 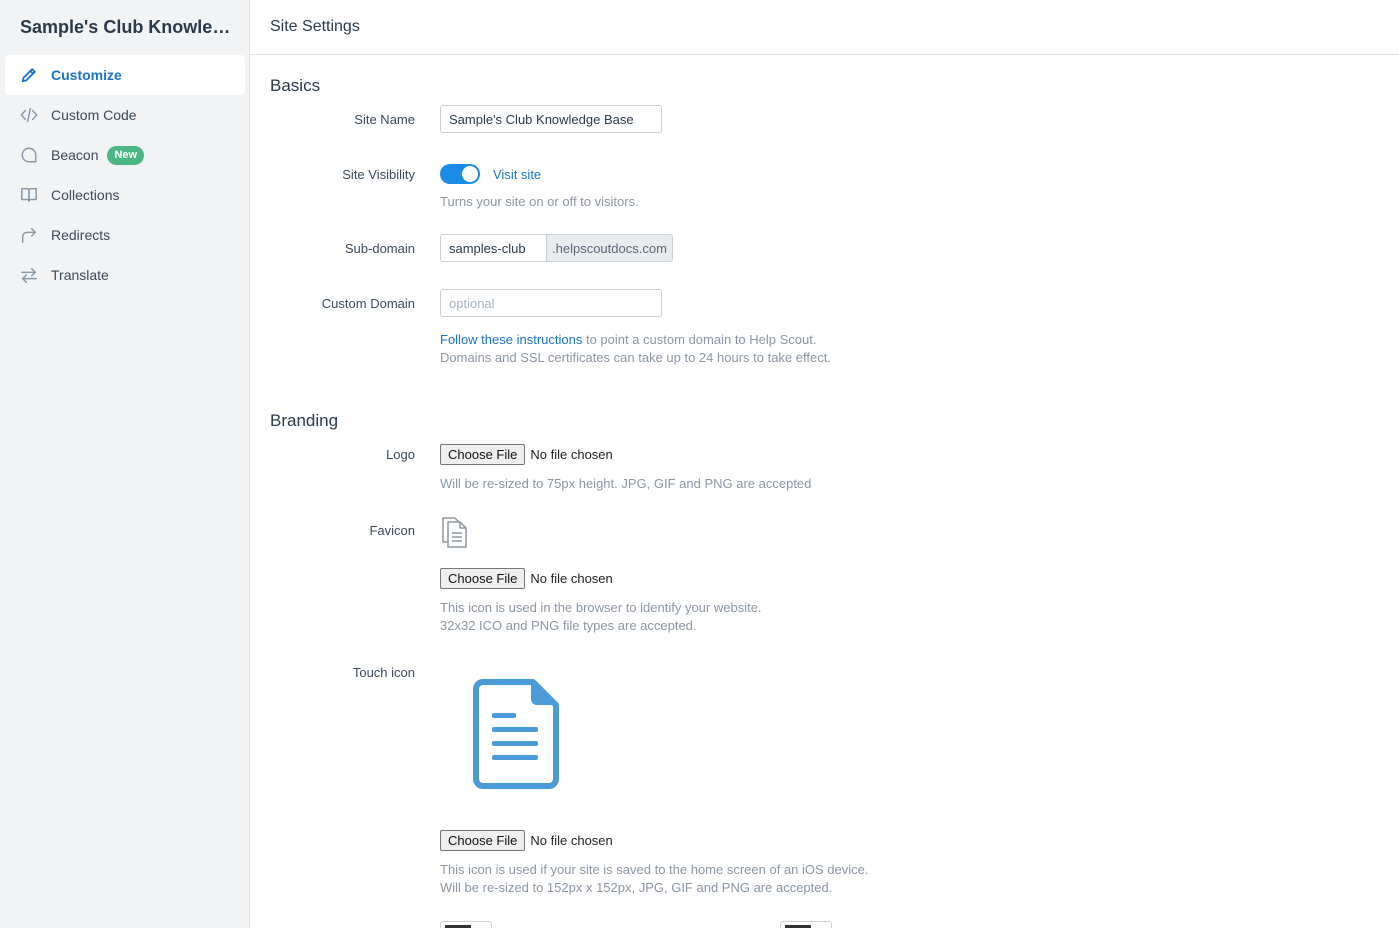 What do you see at coordinates (400, 454) in the screenshot?
I see `logo-label: Logo` at bounding box center [400, 454].